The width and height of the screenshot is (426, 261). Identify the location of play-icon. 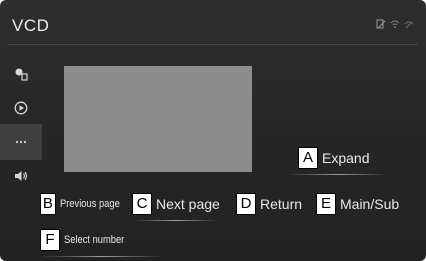
(21, 108).